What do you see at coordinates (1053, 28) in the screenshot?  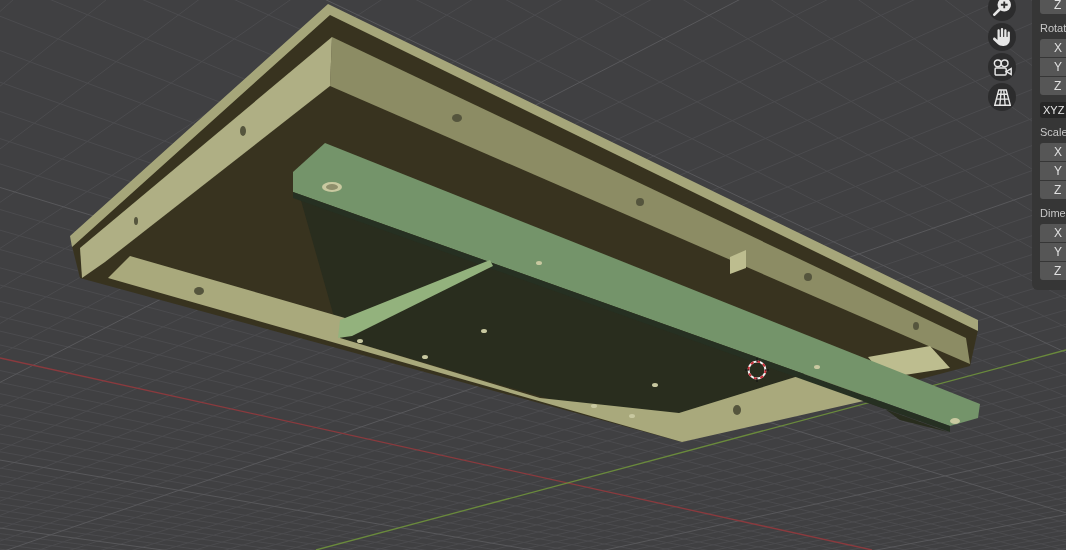 I see `section-heading: Rotat` at bounding box center [1053, 28].